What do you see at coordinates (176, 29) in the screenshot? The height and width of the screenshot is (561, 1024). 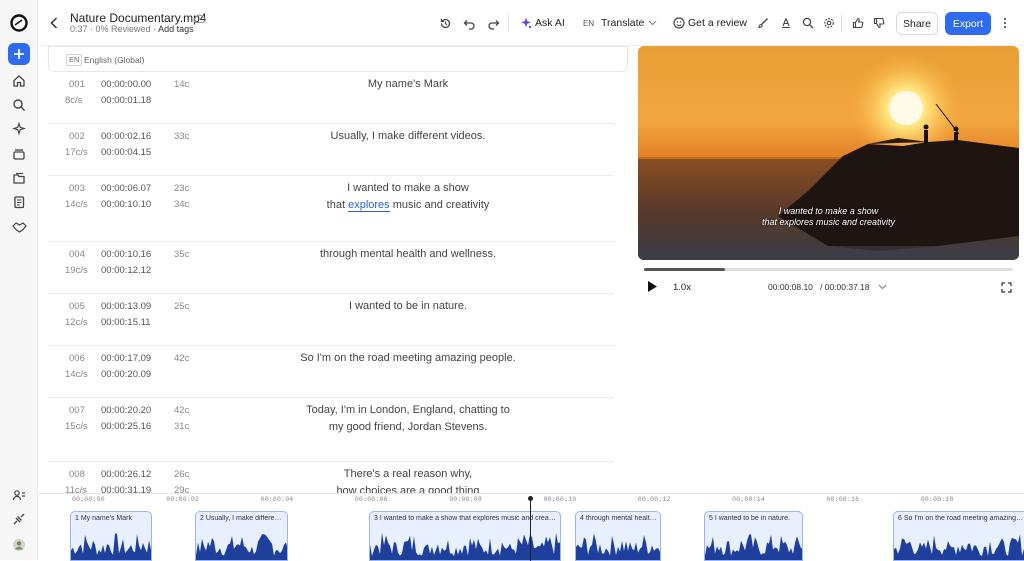 I see `add-tags-link: Add tags` at bounding box center [176, 29].